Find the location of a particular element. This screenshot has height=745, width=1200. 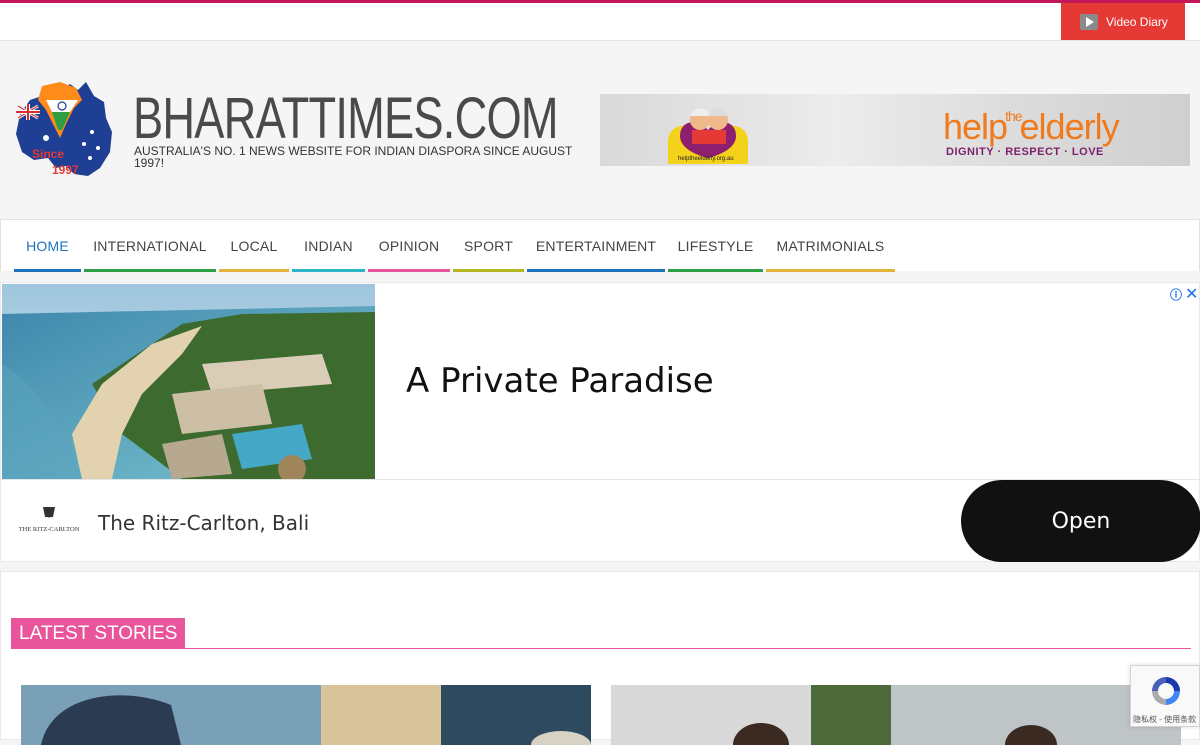

top-bar: Video Diary is located at coordinates (600, 22).